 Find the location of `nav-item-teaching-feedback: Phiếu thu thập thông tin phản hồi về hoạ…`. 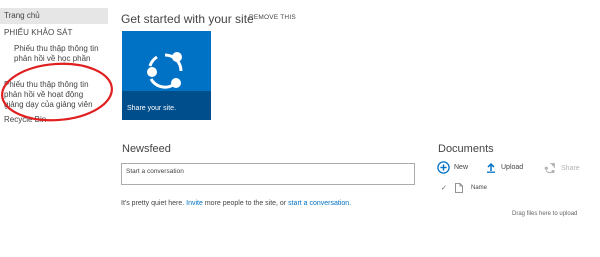

nav-item-teaching-feedback: Phiếu thu thập thông tin phản hồi về hoạ… is located at coordinates (54, 95).